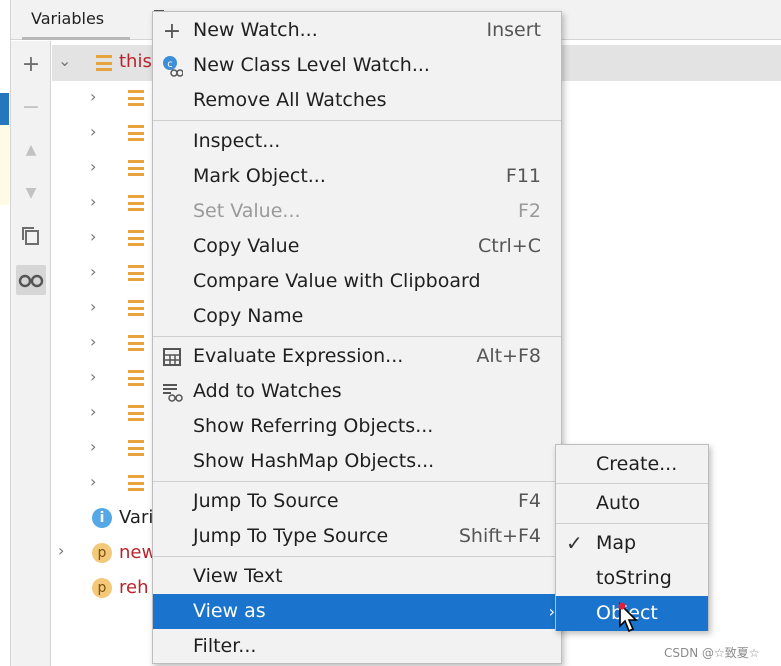 This screenshot has height=666, width=781. What do you see at coordinates (357, 611) in the screenshot?
I see `menu-item-view-as: View as ›` at bounding box center [357, 611].